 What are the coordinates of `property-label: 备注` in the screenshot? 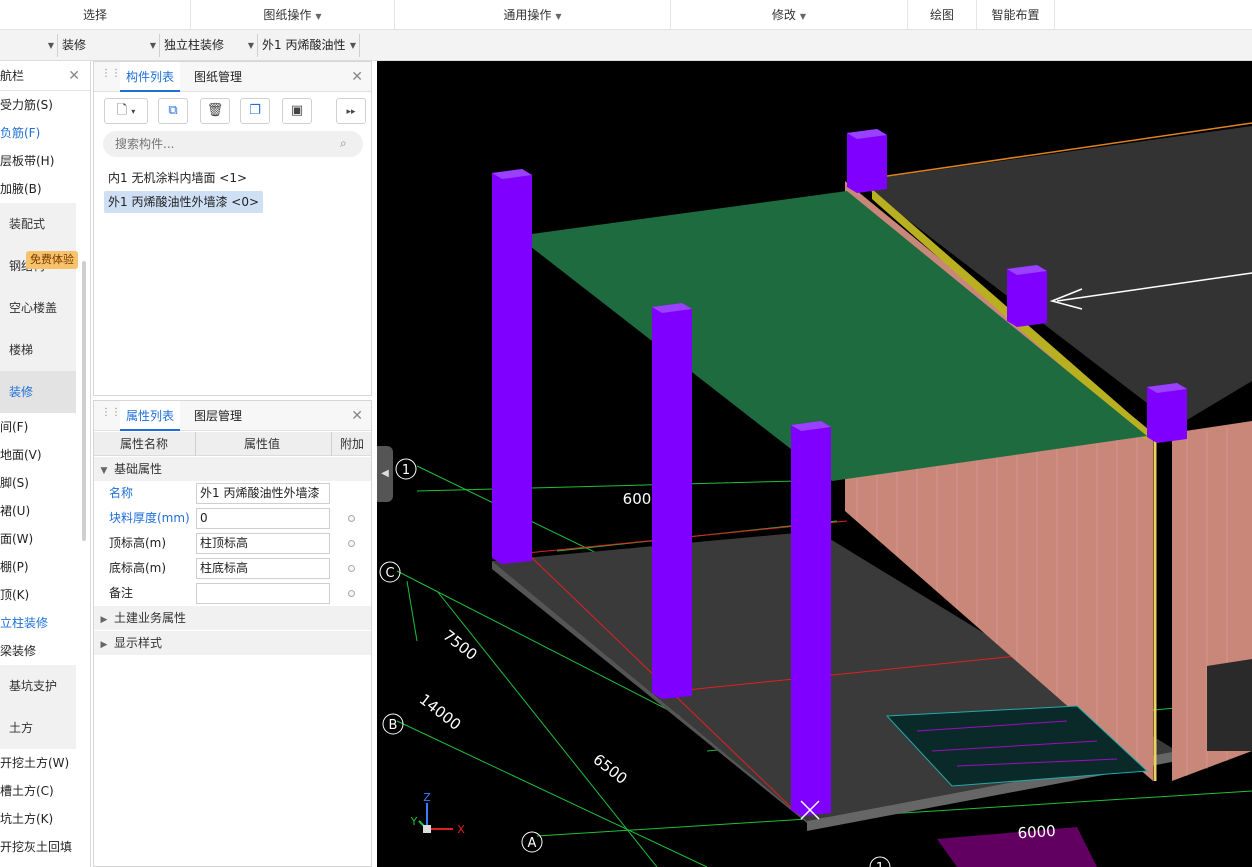 It's located at (121, 593).